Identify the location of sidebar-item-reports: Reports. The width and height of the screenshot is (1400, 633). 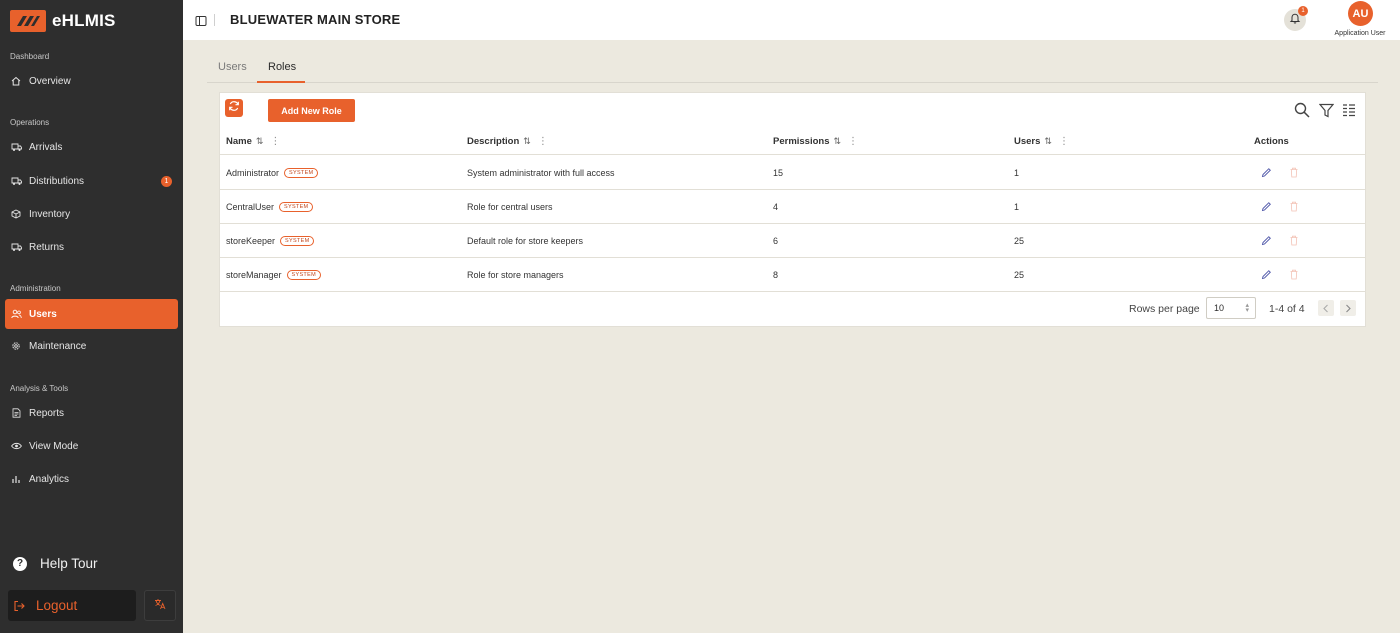
(91, 413).